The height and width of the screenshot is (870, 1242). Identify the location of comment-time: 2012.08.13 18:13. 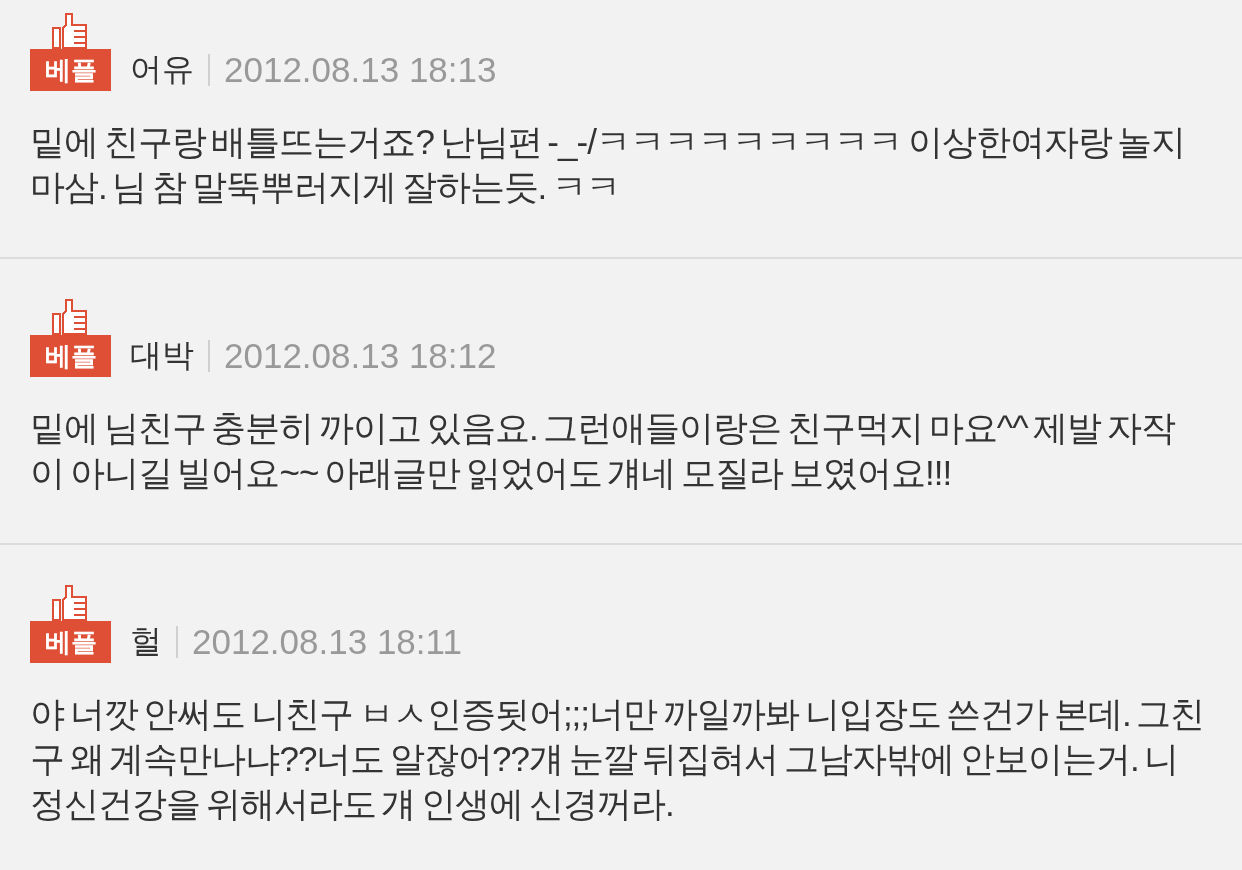
(360, 70).